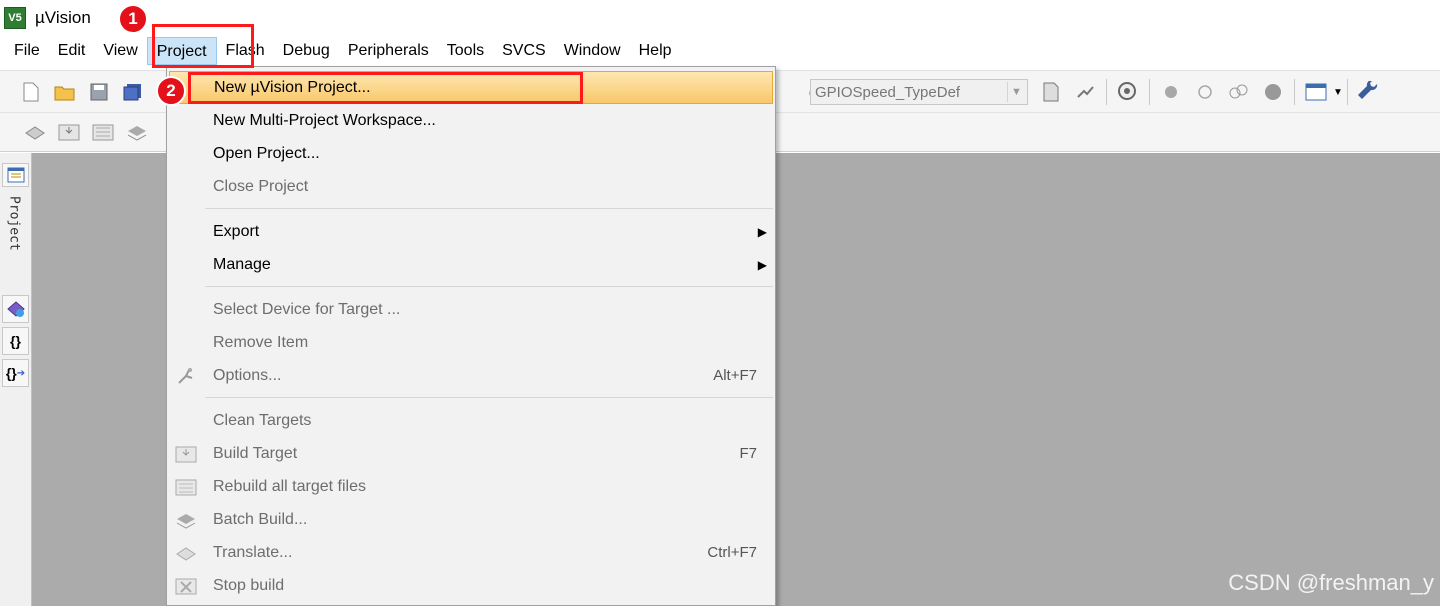 This screenshot has width=1440, height=606. What do you see at coordinates (471, 453) in the screenshot?
I see `menu-build-target: Build Target F7` at bounding box center [471, 453].